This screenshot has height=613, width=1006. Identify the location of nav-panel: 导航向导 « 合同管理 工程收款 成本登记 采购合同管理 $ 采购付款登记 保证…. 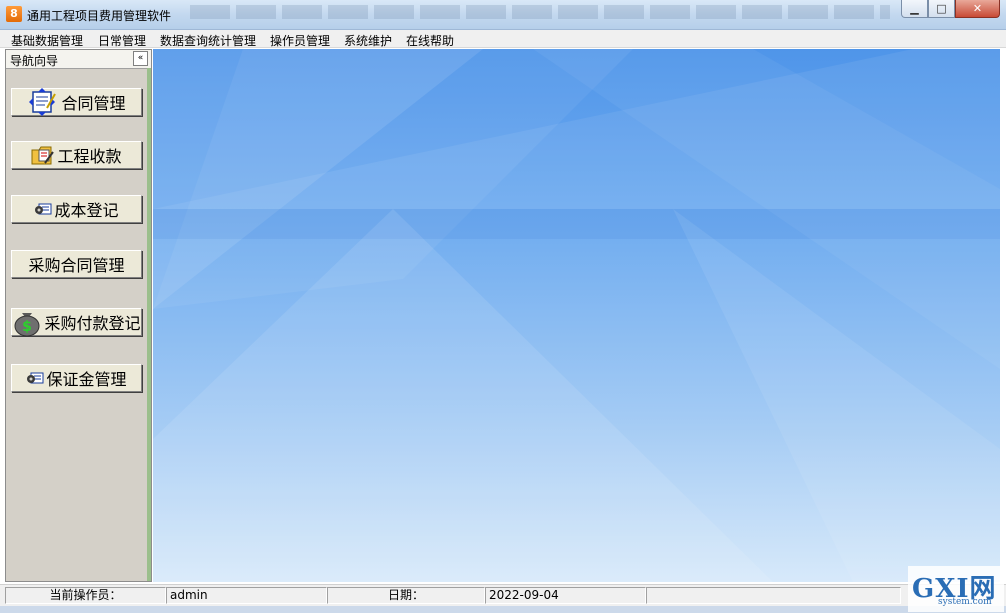
(78, 315).